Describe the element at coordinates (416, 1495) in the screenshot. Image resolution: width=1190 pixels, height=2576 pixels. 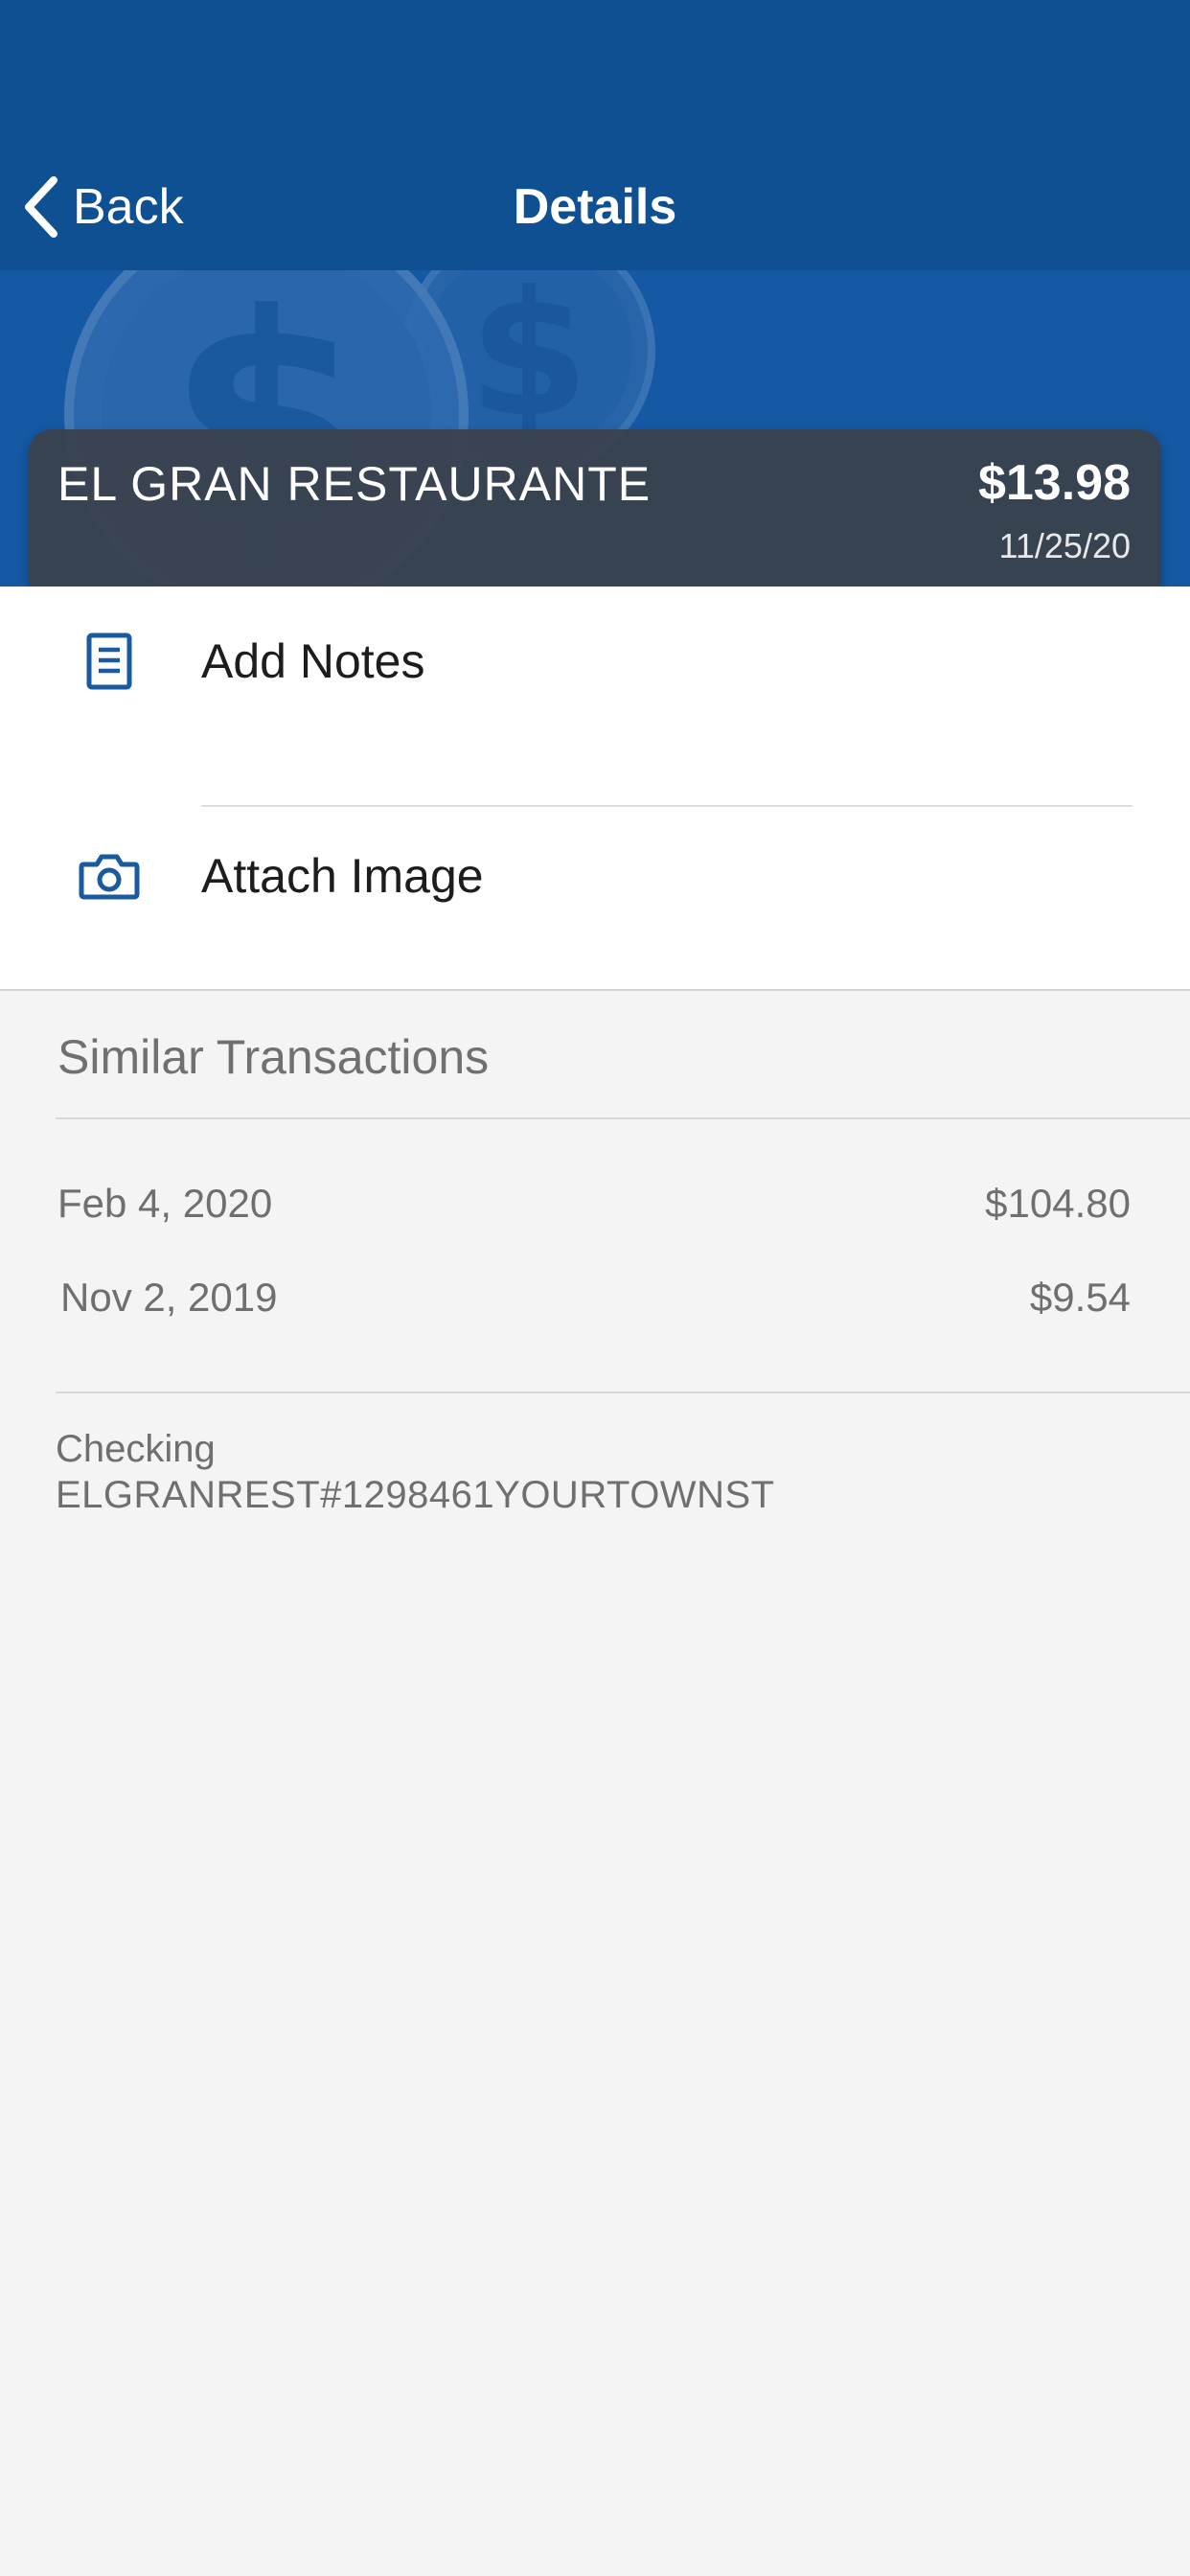
I see `statement-description: ELGRANREST#1298461YOURTOWNST` at that location.